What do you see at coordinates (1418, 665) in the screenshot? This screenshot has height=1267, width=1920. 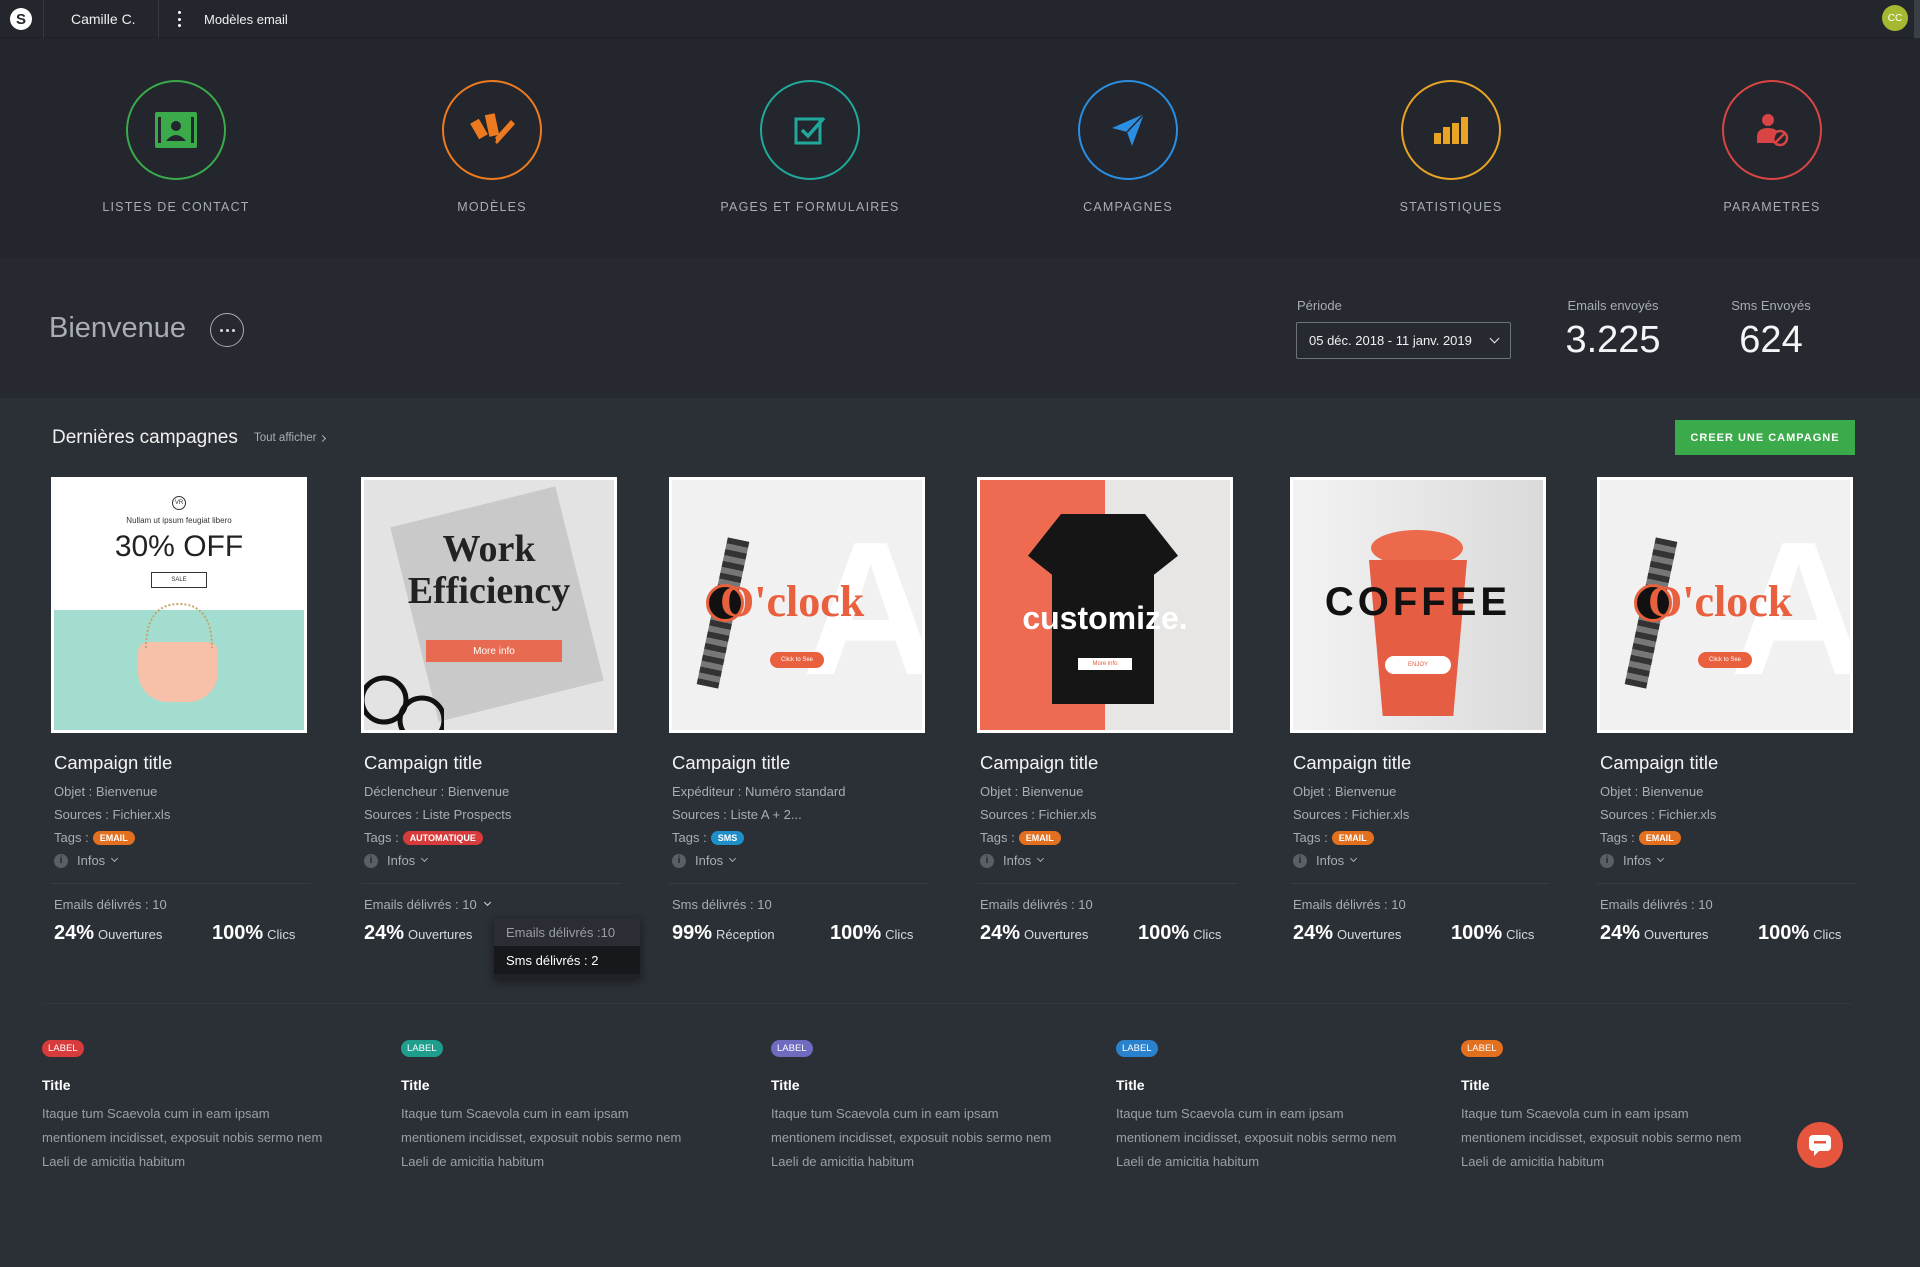 I see `thumb-text: ENJOY` at bounding box center [1418, 665].